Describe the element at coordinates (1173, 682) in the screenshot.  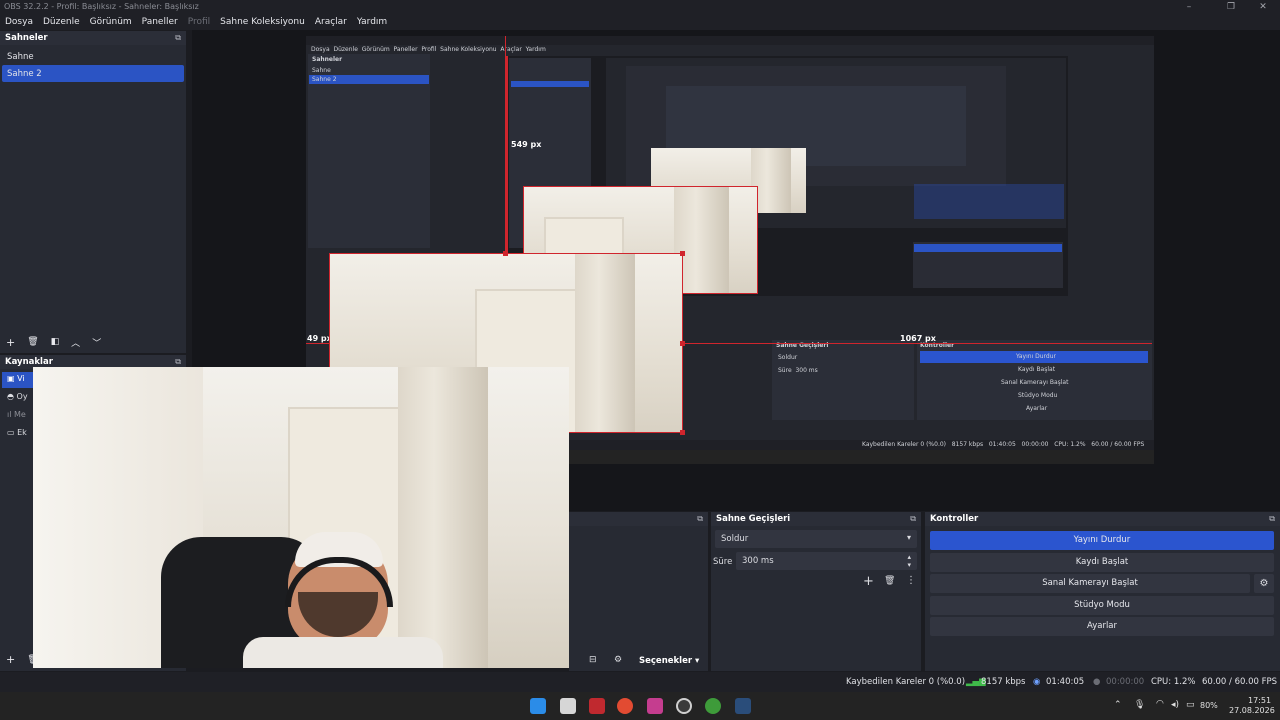
I see `cpu-usage: CPU: 1.2%` at that location.